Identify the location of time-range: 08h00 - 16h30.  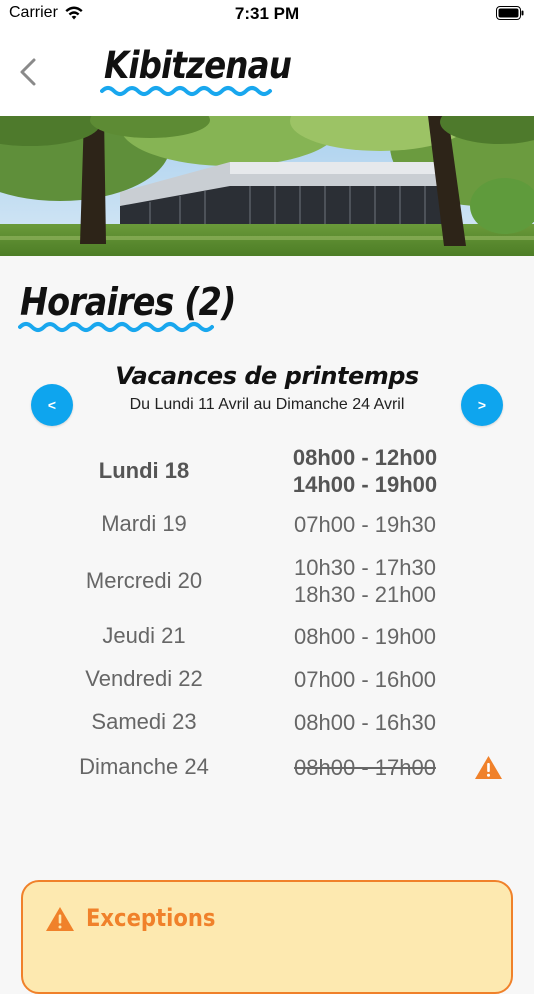
(365, 722).